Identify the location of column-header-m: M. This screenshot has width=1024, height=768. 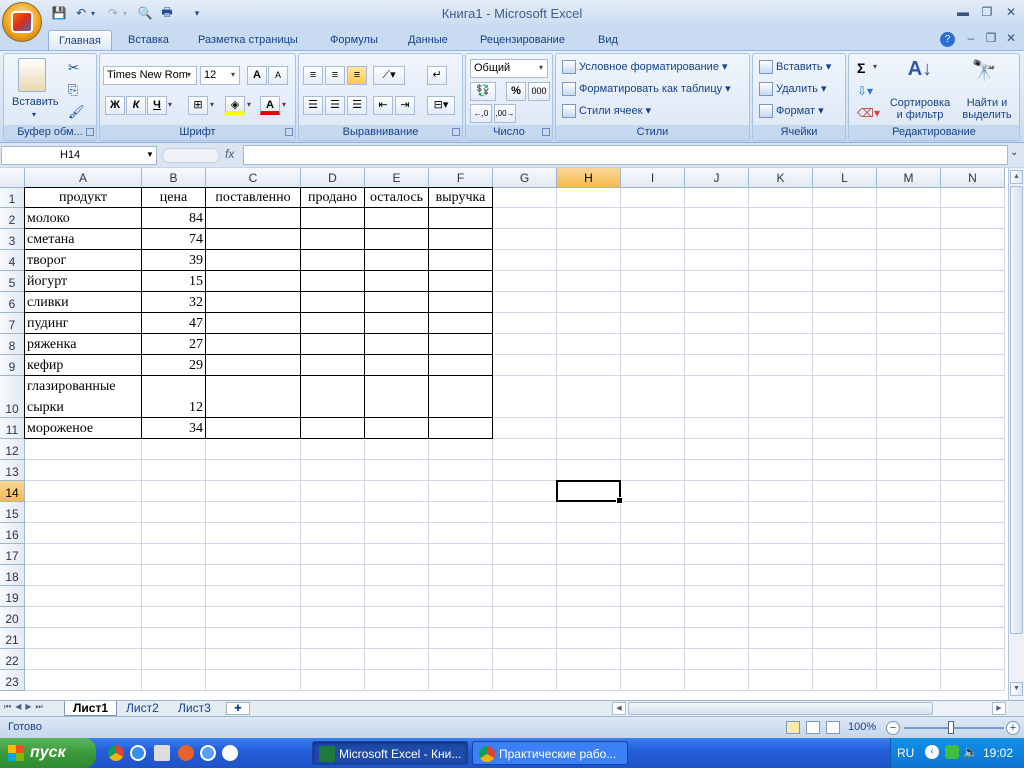
(909, 178).